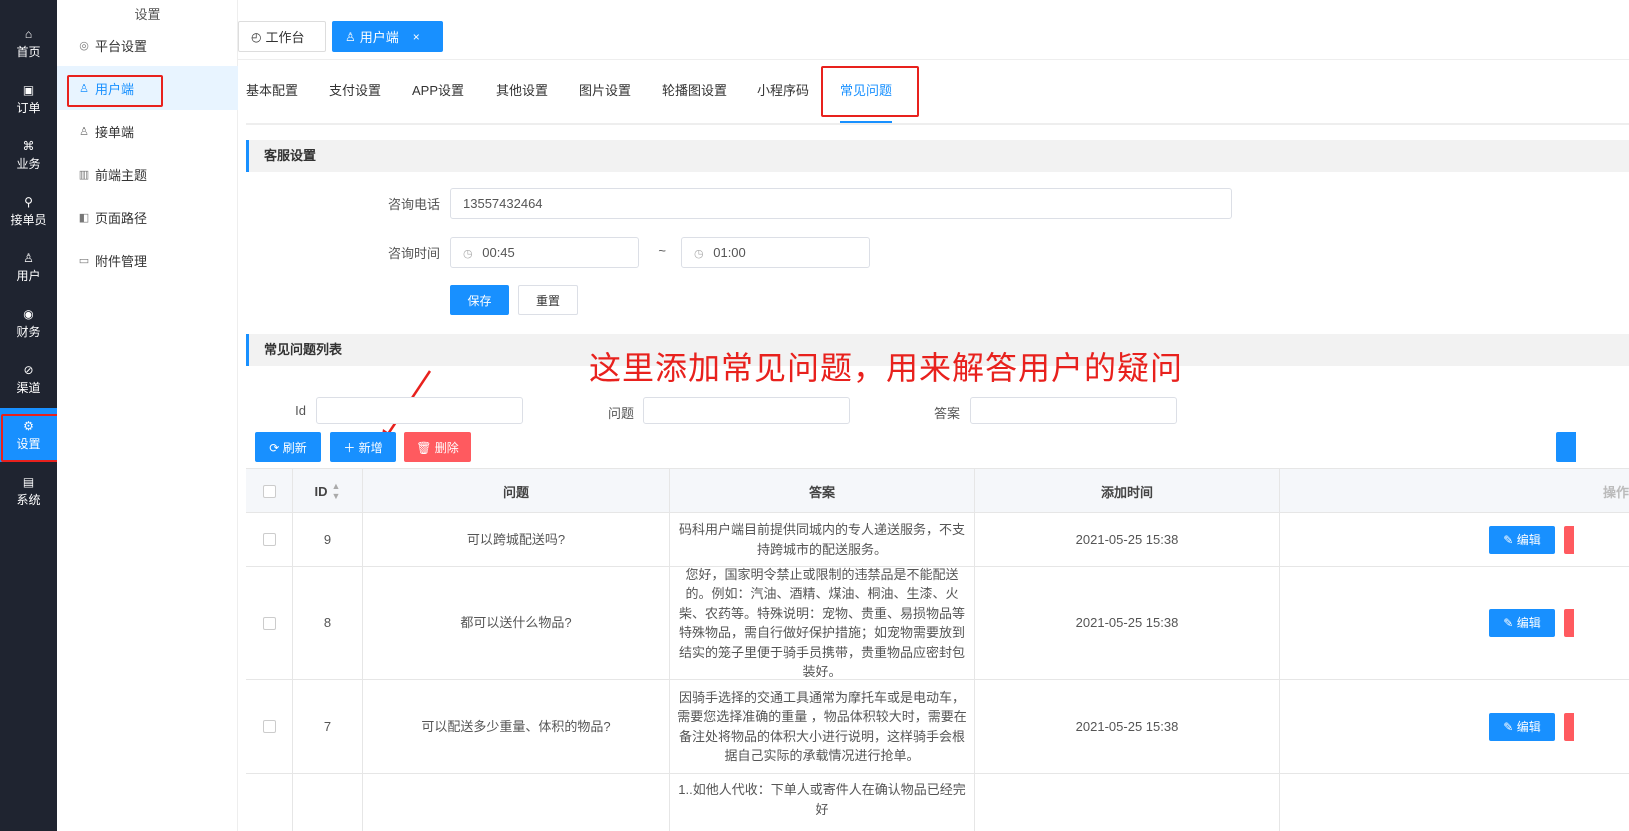 The image size is (1629, 831). I want to click on add-button: ＋ 新增, so click(363, 447).